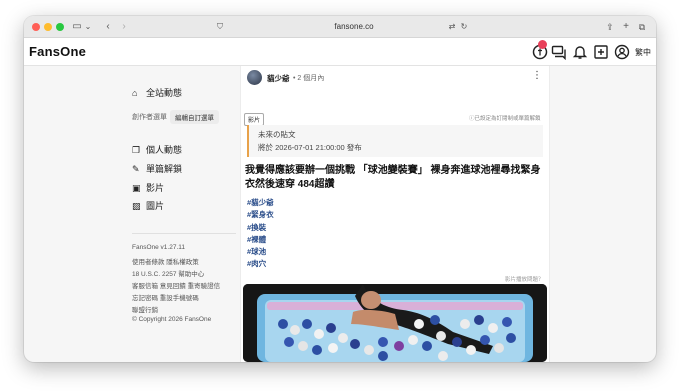 The image size is (680, 391). Describe the element at coordinates (260, 228) in the screenshot. I see `hashtag: #換裝` at that location.